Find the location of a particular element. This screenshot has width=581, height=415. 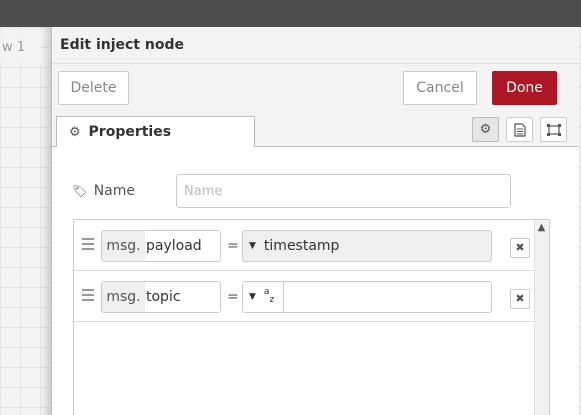

app-header is located at coordinates (290, 13).